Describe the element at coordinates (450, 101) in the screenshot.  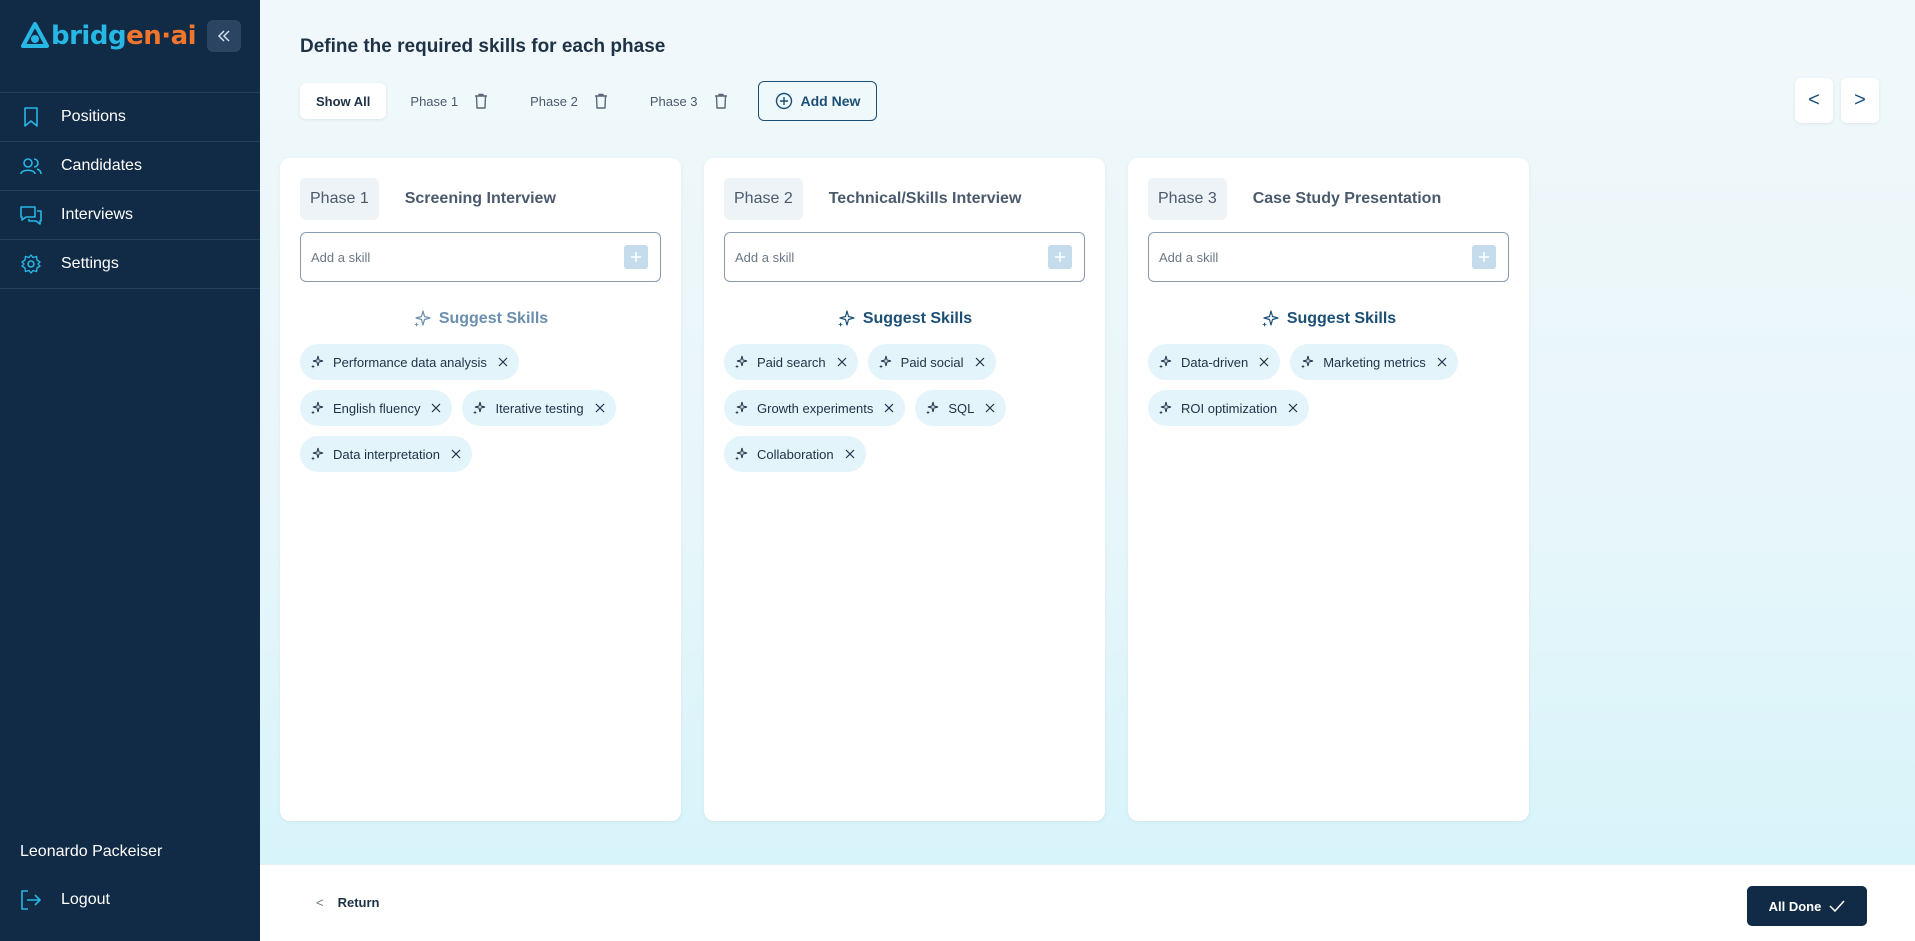
I see `tab-phase-1: Phase 1` at that location.